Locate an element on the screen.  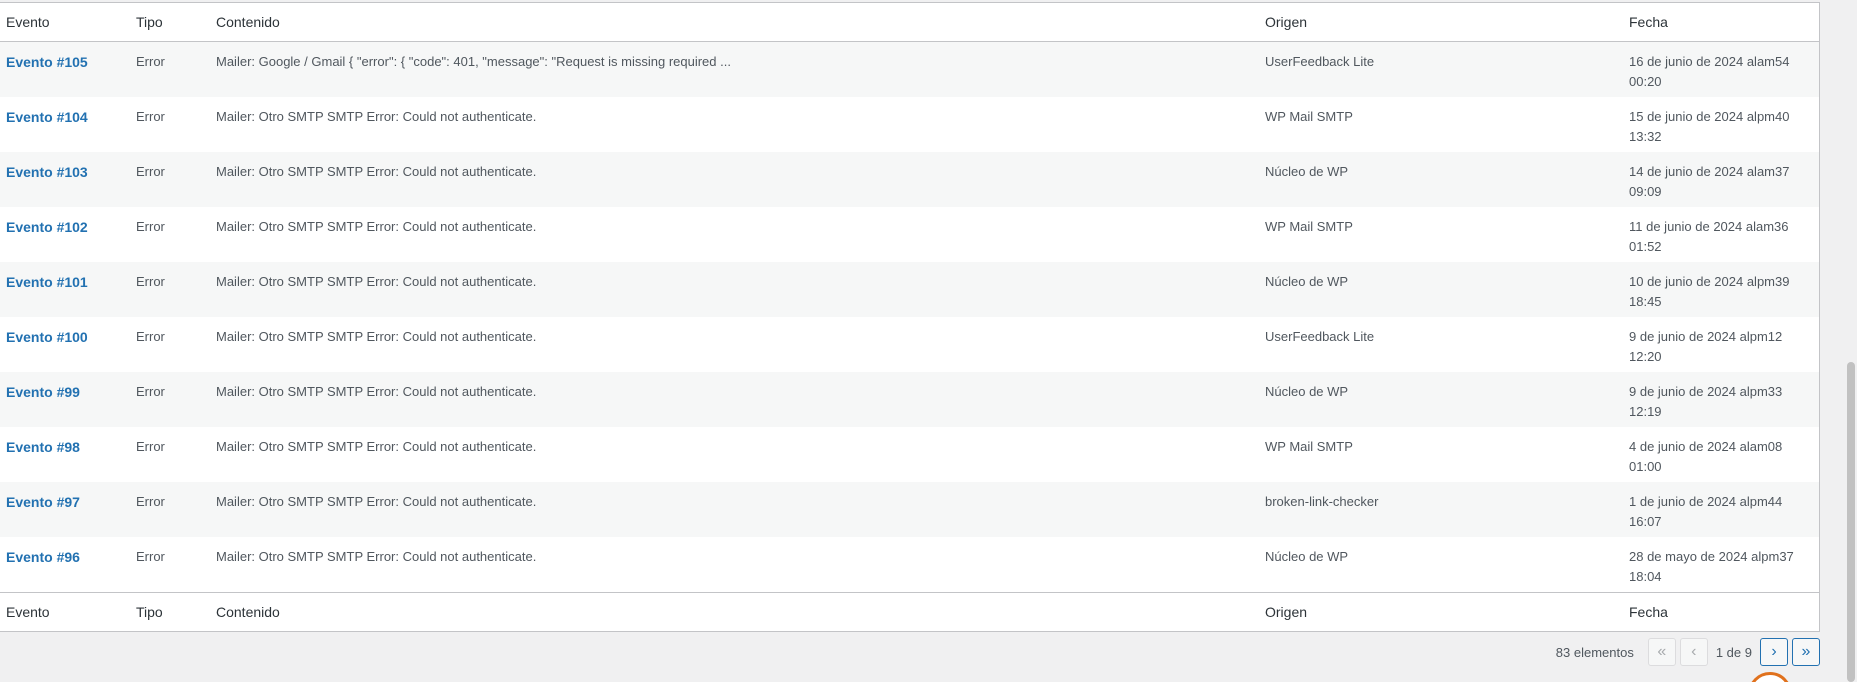
cell-fecha: 1 de junio de 2024 alpm44 16:07 is located at coordinates (1721, 509).